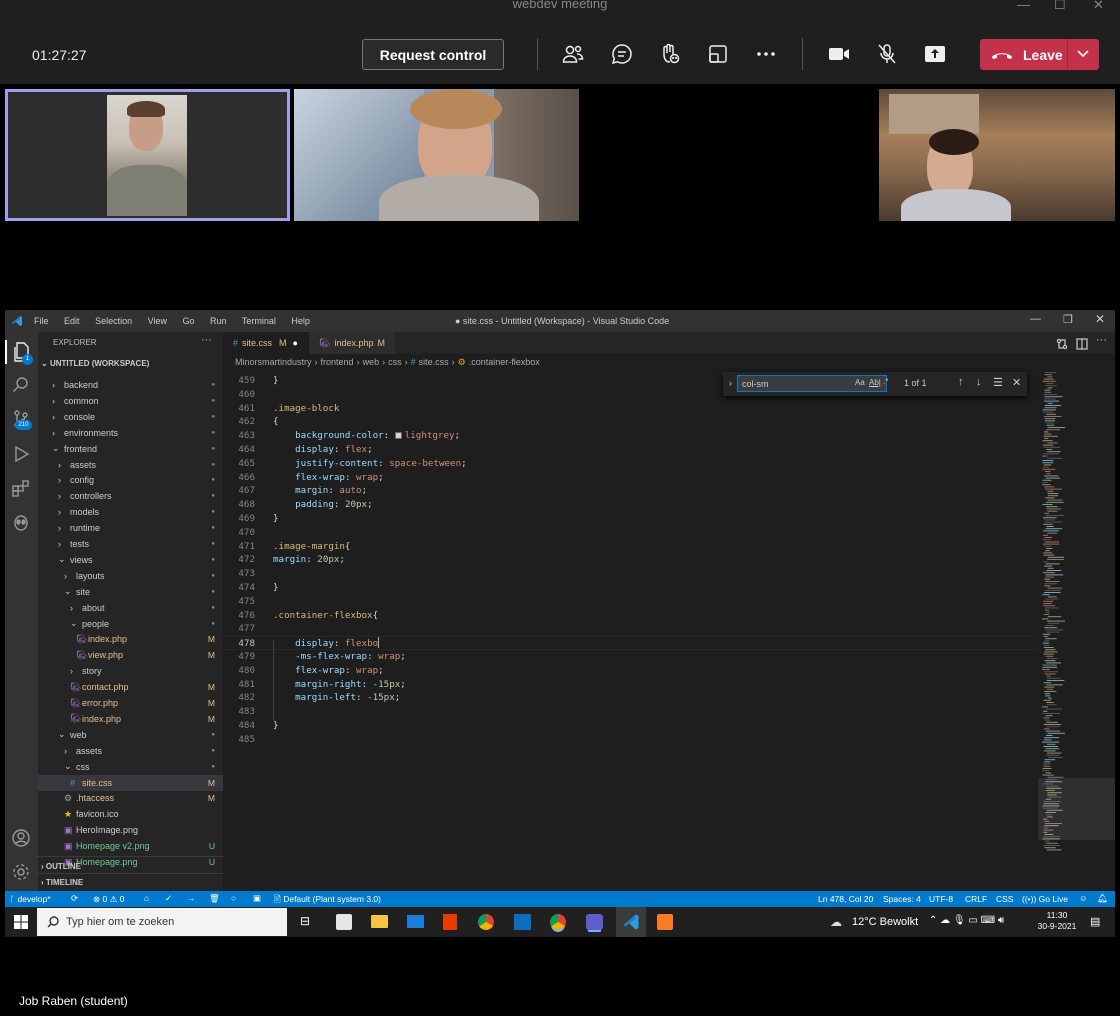 Image resolution: width=1120 pixels, height=1016 pixels. What do you see at coordinates (630, 671) in the screenshot?
I see `code-line: 480 flex-wrap: wrap;` at bounding box center [630, 671].